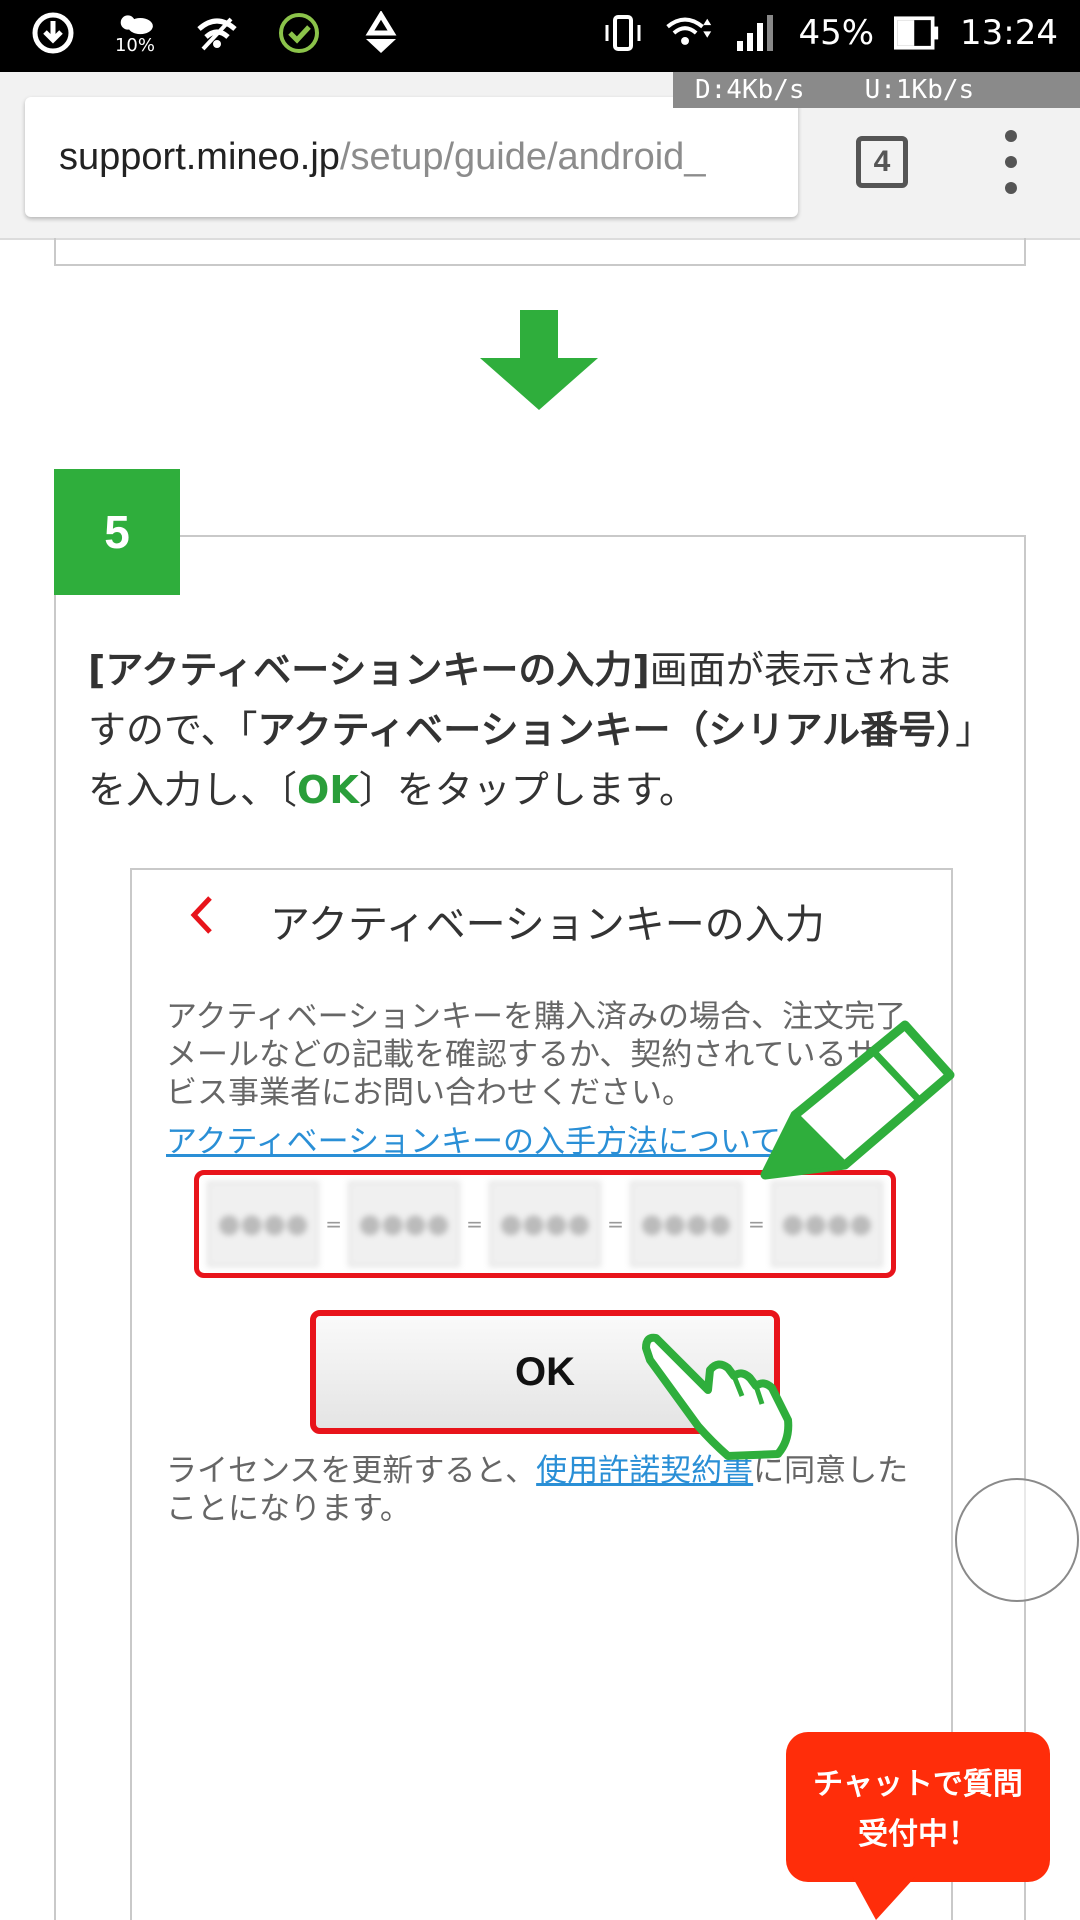 This screenshot has height=1920, width=1080. Describe the element at coordinates (884, 1898) in the screenshot. I see `chat-bubble-tail` at that location.